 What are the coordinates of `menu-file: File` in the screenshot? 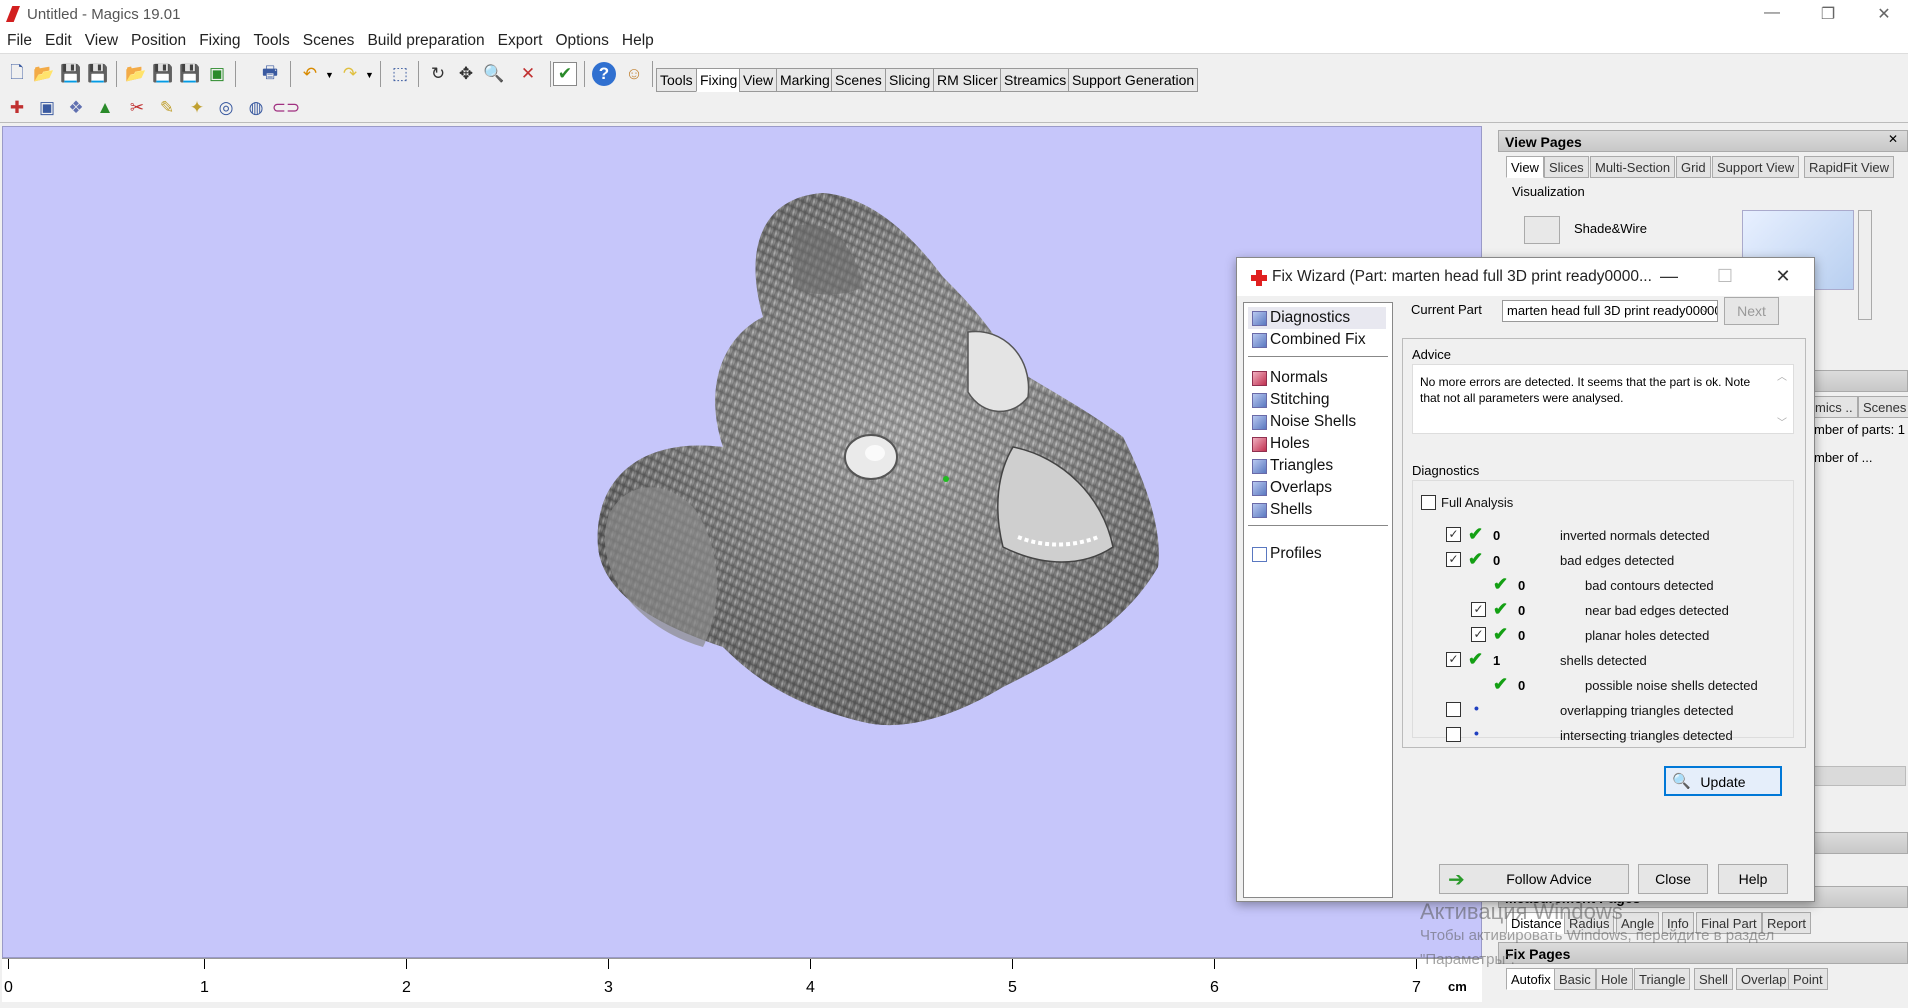 It's located at (19, 40).